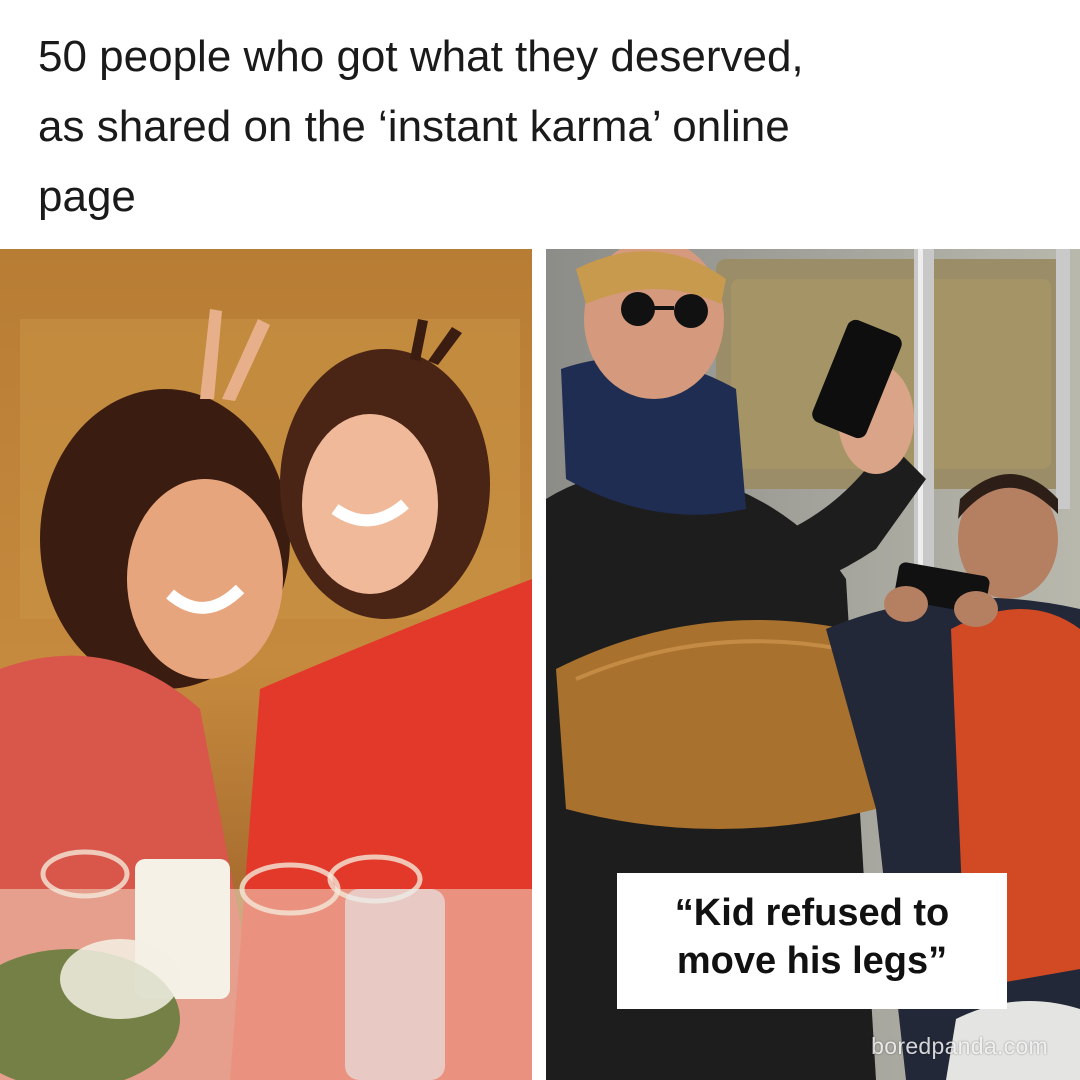 The height and width of the screenshot is (1080, 1080). I want to click on headline-line-2: as shared on the ‘instant karma’ online, so click(414, 126).